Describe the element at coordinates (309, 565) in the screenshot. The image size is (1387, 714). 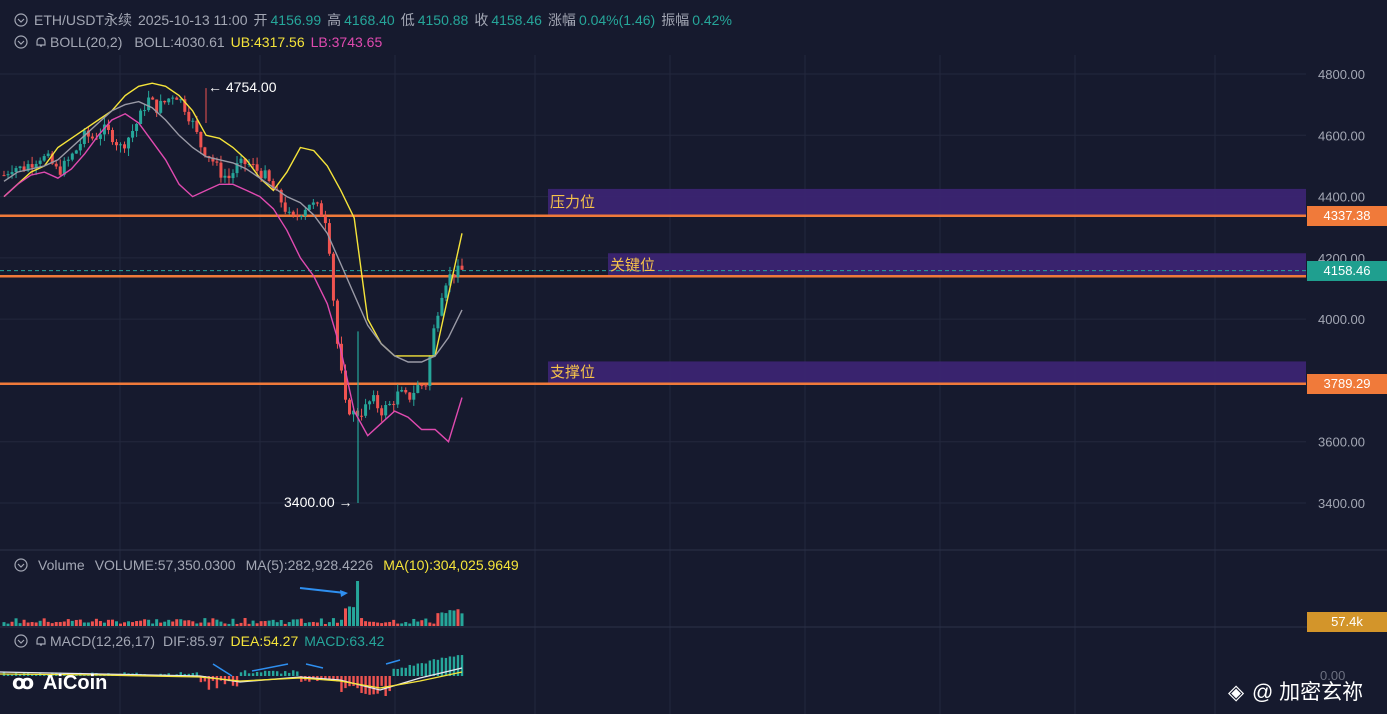
I see `volume-ma5: MA(5):282,928.4226` at that location.